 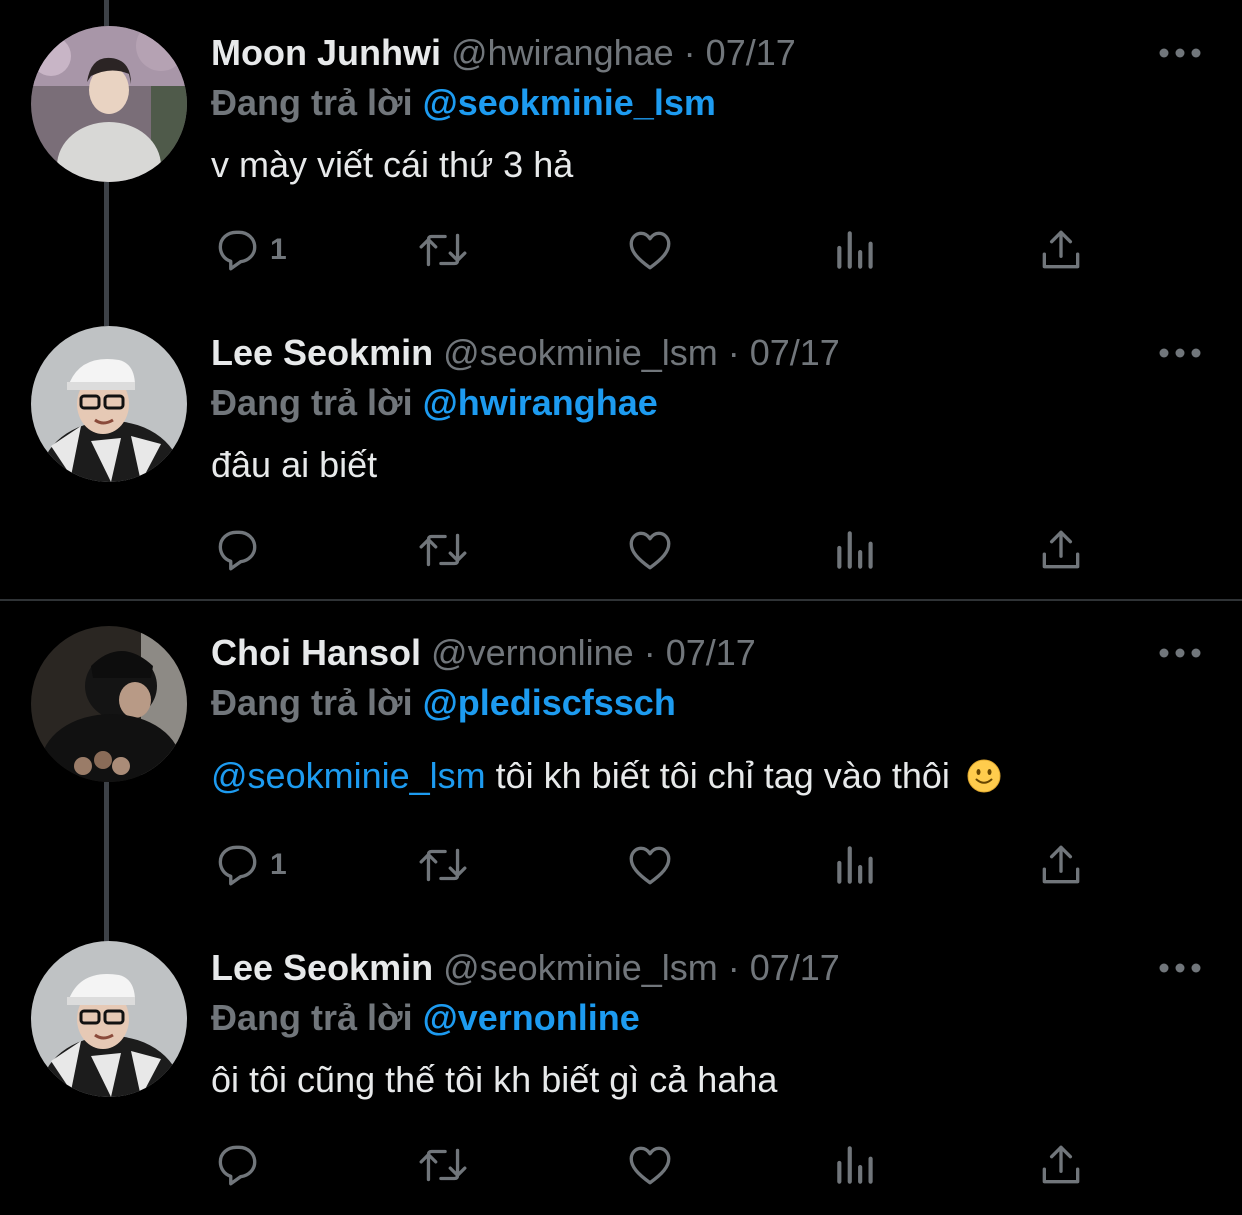 What do you see at coordinates (348, 775) in the screenshot?
I see `body-mention: @seokminie_lsm` at bounding box center [348, 775].